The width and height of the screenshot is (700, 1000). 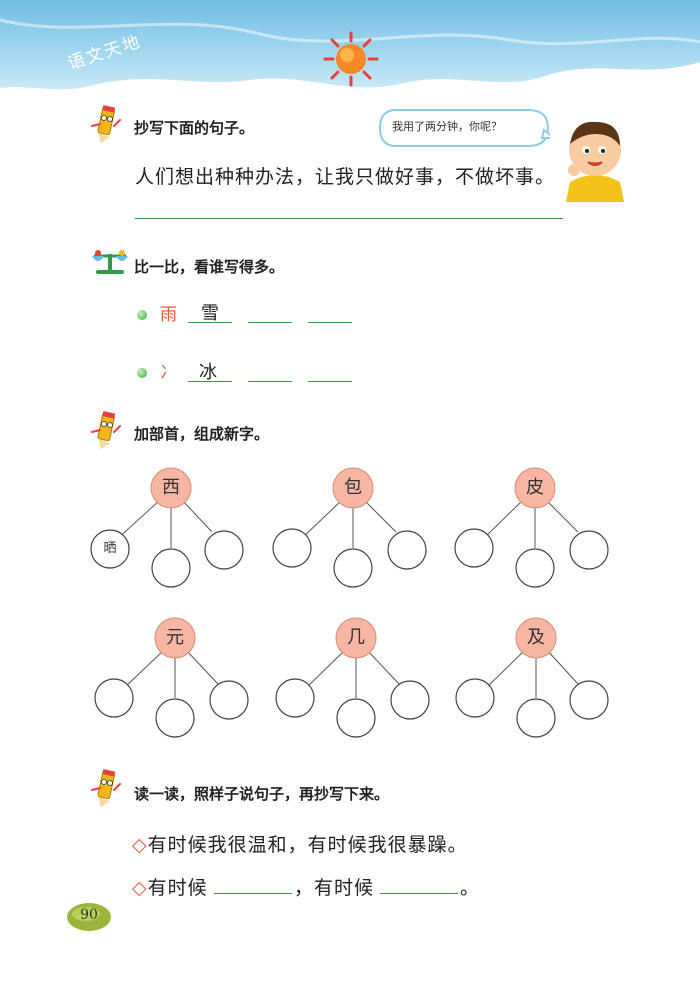 I want to click on fill-prefix: 有时候, so click(x=177, y=888).